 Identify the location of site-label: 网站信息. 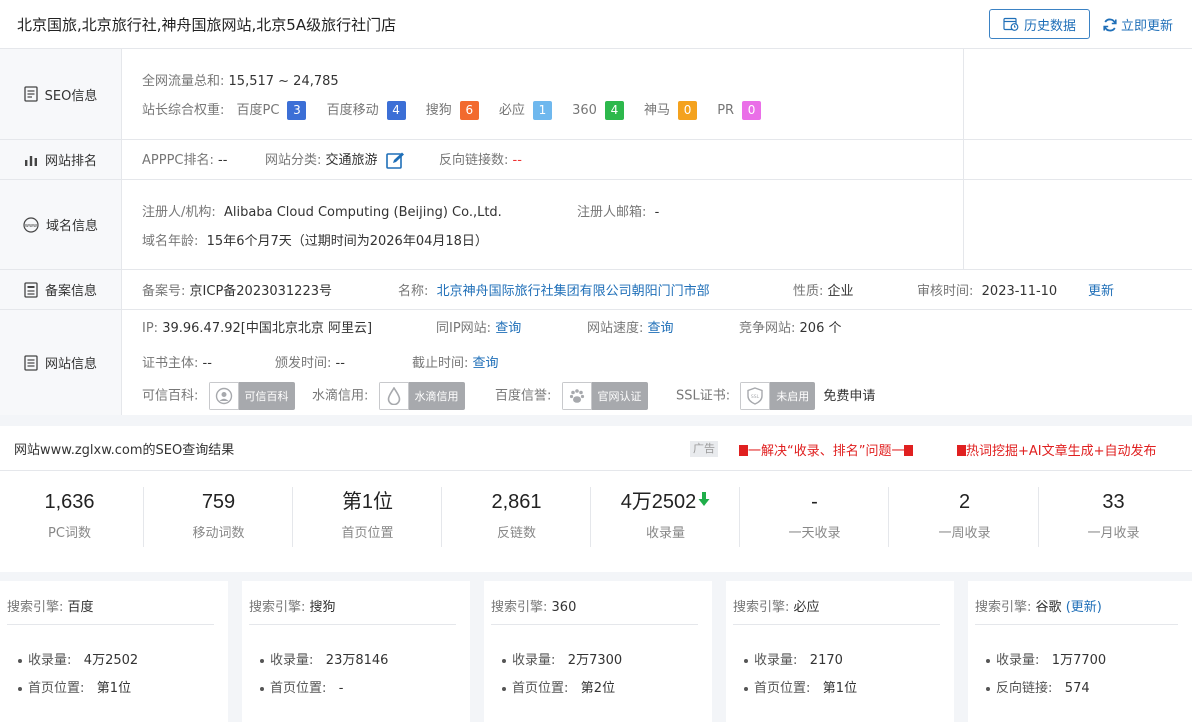
(61, 362).